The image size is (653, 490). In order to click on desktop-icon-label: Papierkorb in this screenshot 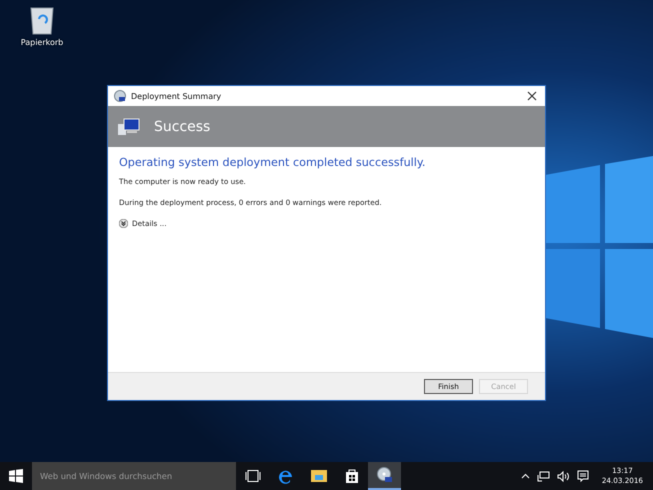, I will do `click(42, 42)`.